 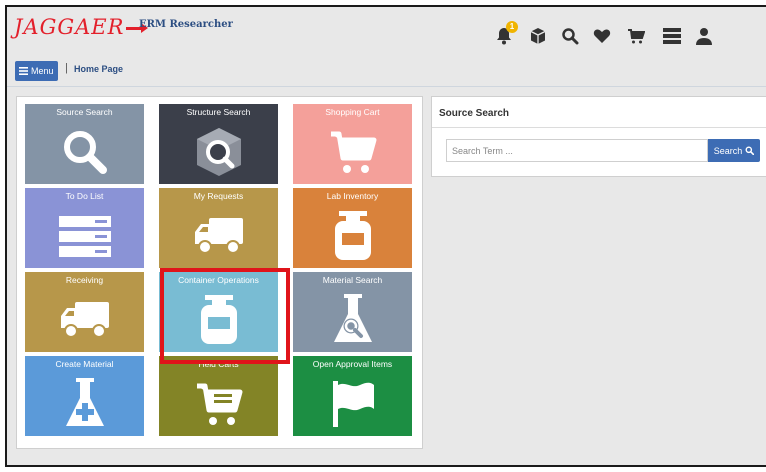 I want to click on flask-plus-icon, so click(x=84, y=404).